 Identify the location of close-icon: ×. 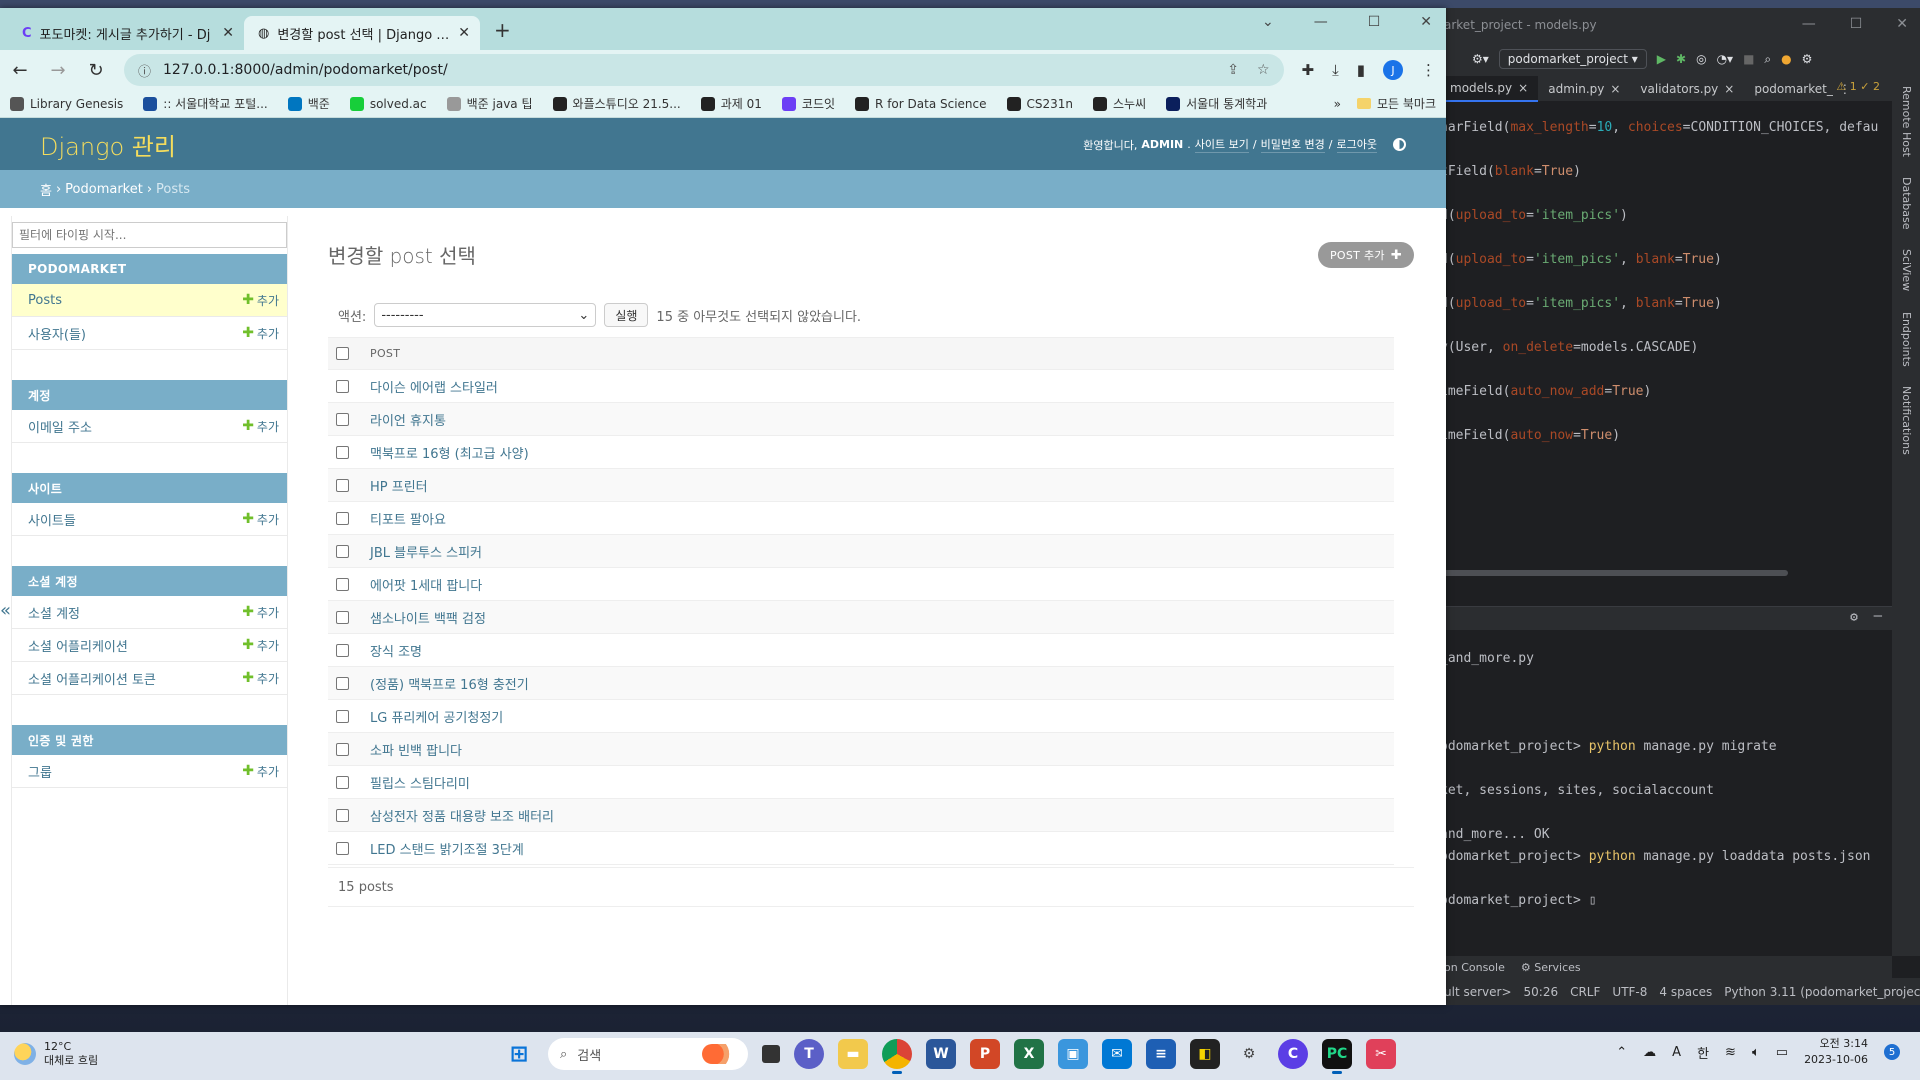
(1615, 89).